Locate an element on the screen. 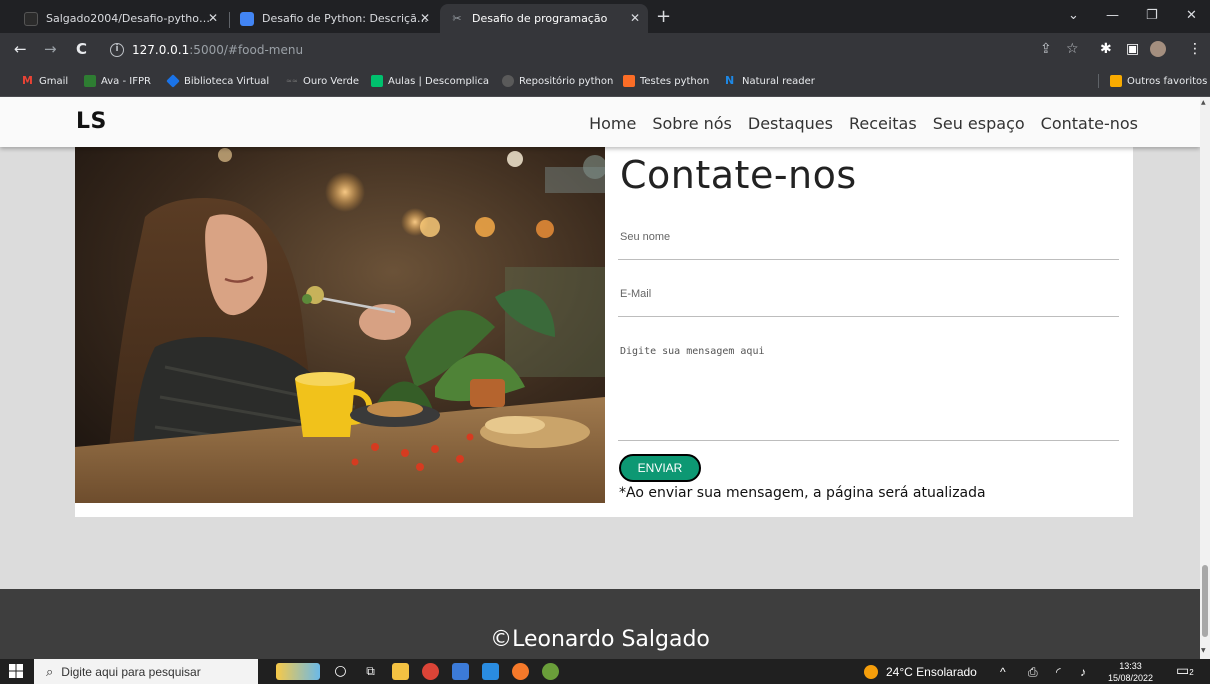  cutlery-icon: ✂ is located at coordinates (457, 18).